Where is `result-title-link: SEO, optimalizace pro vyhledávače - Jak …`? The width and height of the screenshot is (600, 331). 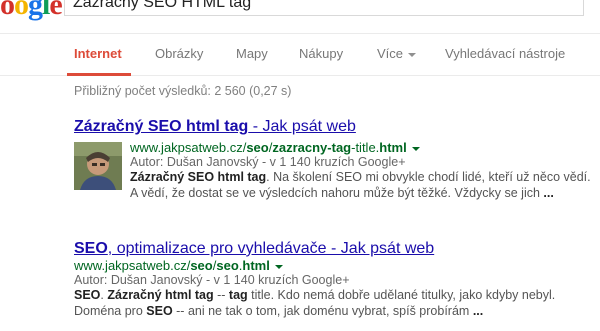
result-title-link: SEO, optimalizace pro vyhledávače - Jak … is located at coordinates (334, 249).